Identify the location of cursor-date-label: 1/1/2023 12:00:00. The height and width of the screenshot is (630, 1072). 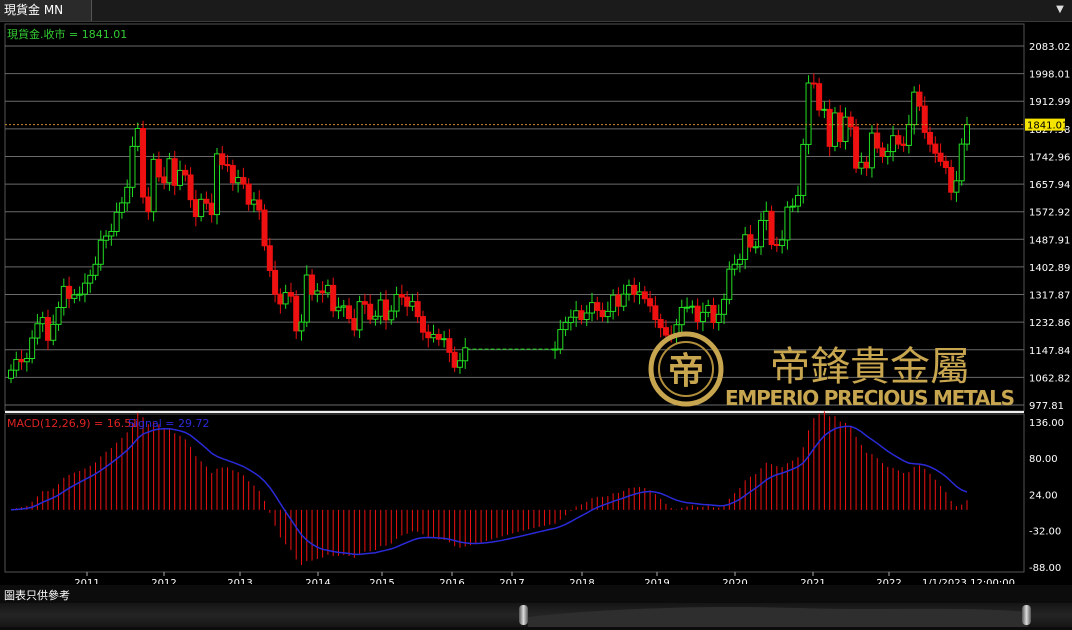
(968, 581).